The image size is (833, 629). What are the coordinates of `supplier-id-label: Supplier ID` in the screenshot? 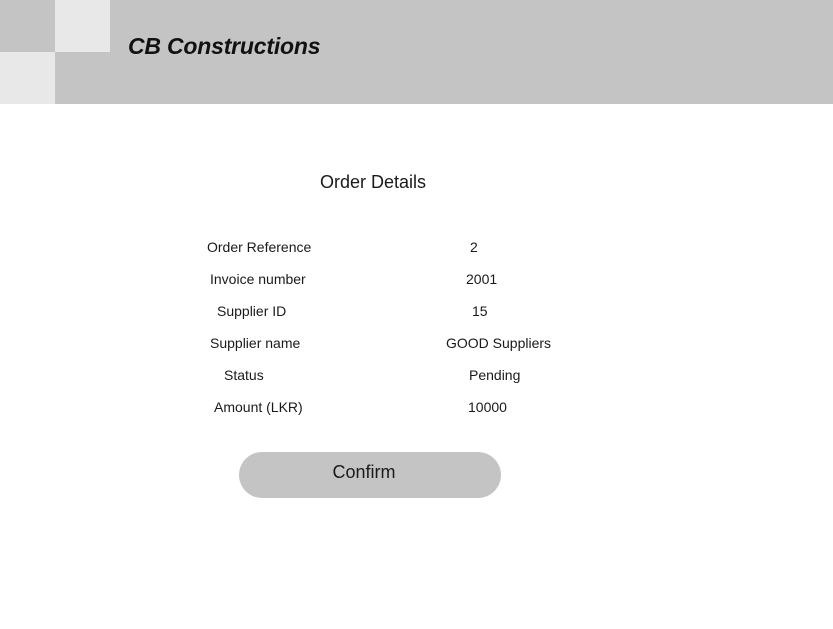 It's located at (252, 311).